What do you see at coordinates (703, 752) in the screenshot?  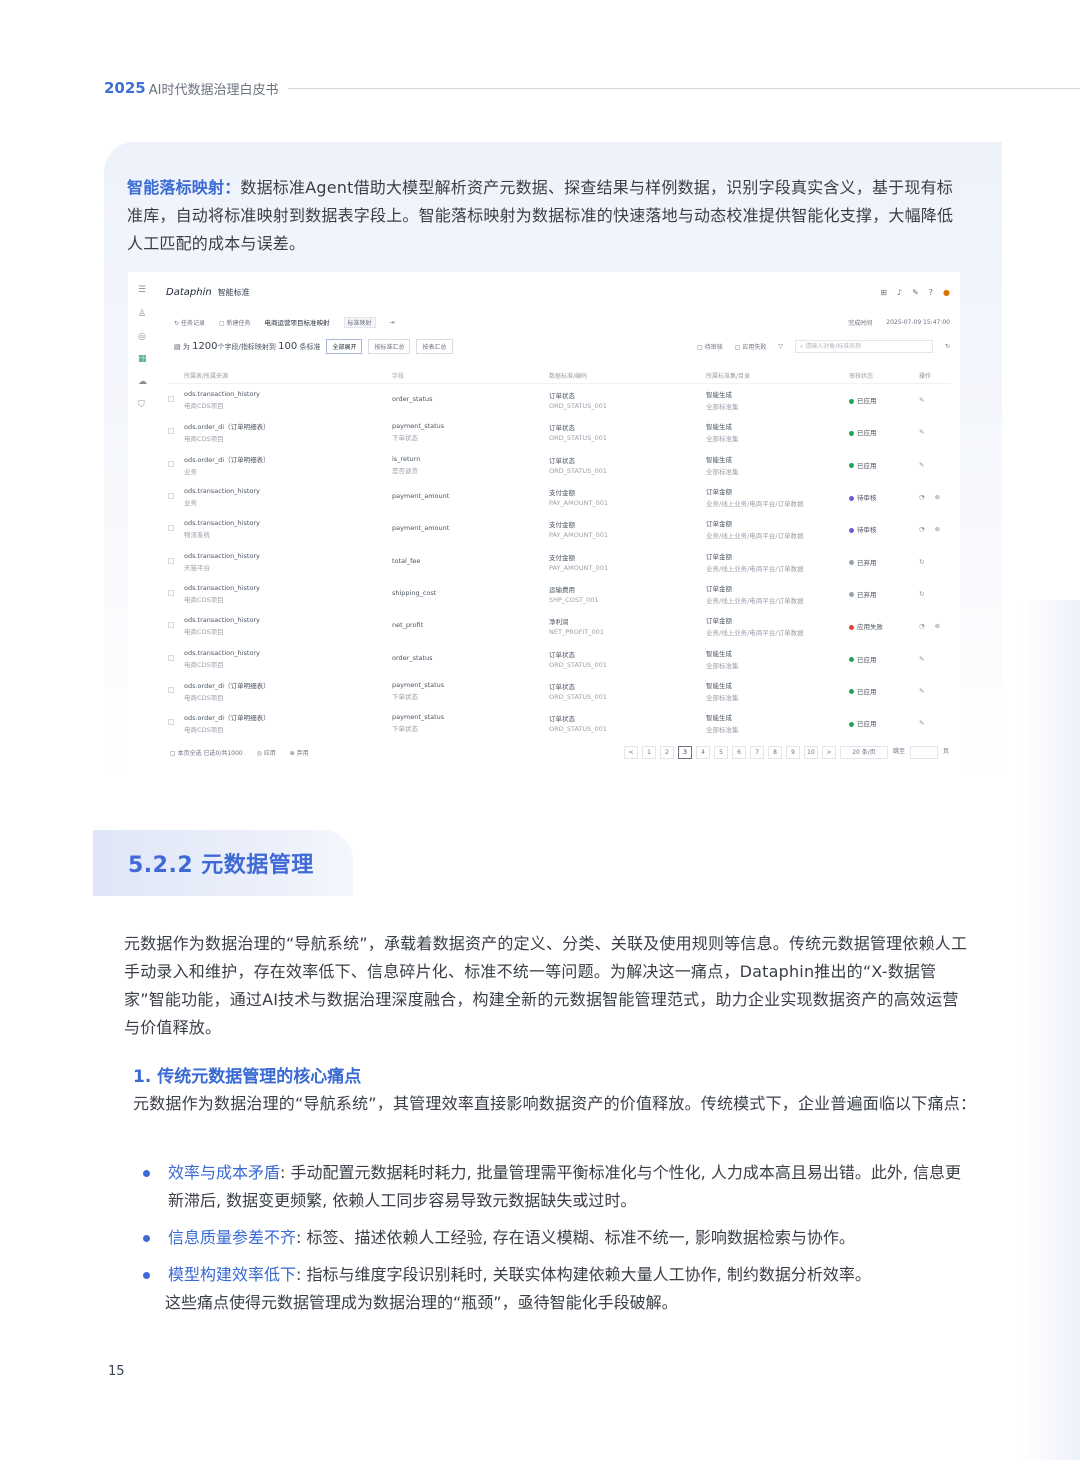 I see `page-button: 4` at bounding box center [703, 752].